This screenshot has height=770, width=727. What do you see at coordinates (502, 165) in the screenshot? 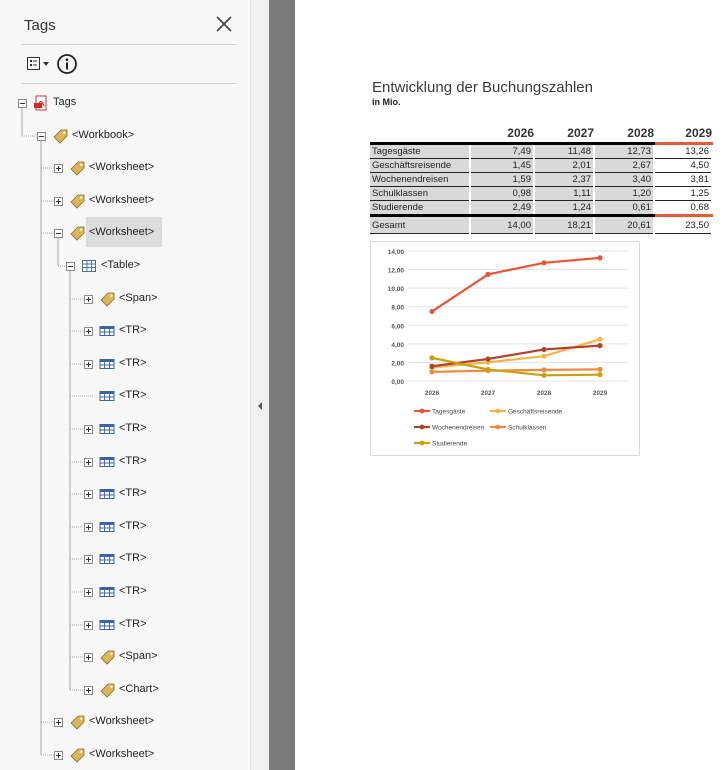
I see `table-cell: 1,45` at bounding box center [502, 165].